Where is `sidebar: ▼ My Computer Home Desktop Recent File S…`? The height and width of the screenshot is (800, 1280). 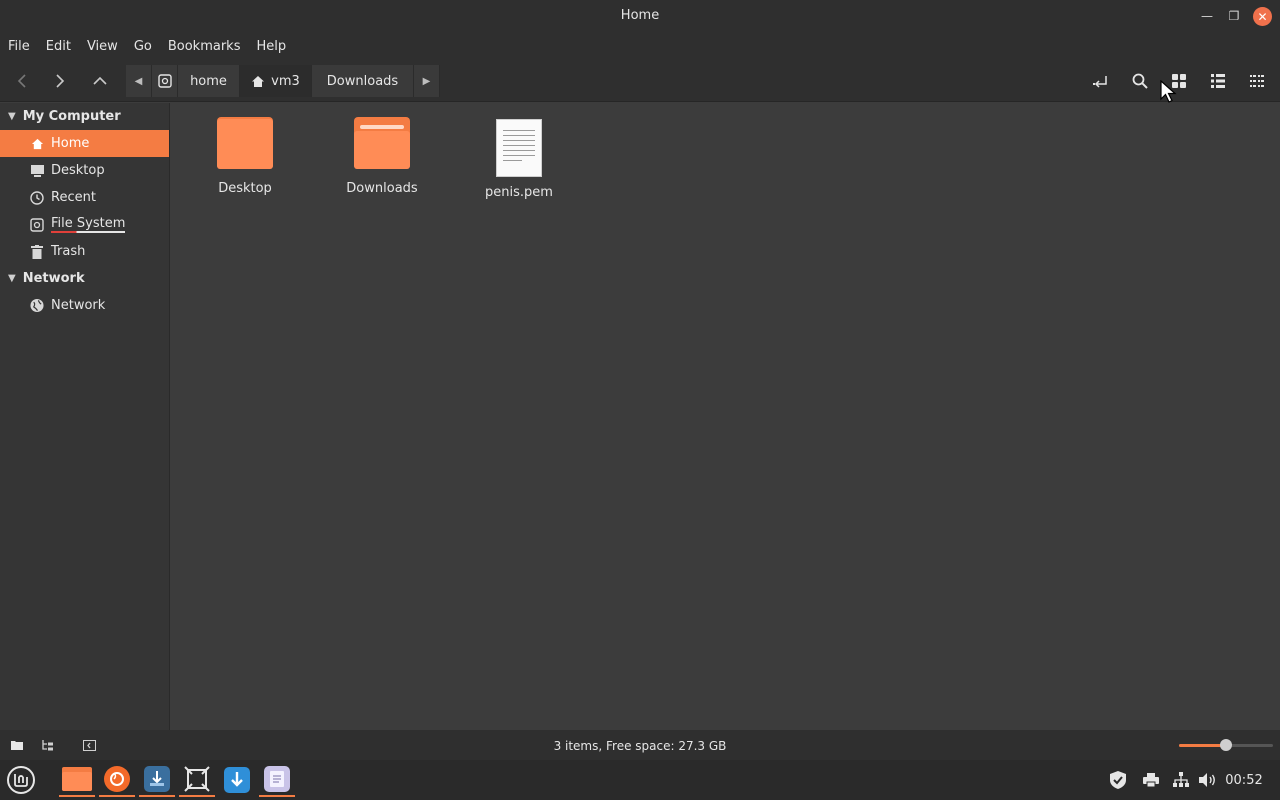 sidebar: ▼ My Computer Home Desktop Recent File S… is located at coordinates (85, 416).